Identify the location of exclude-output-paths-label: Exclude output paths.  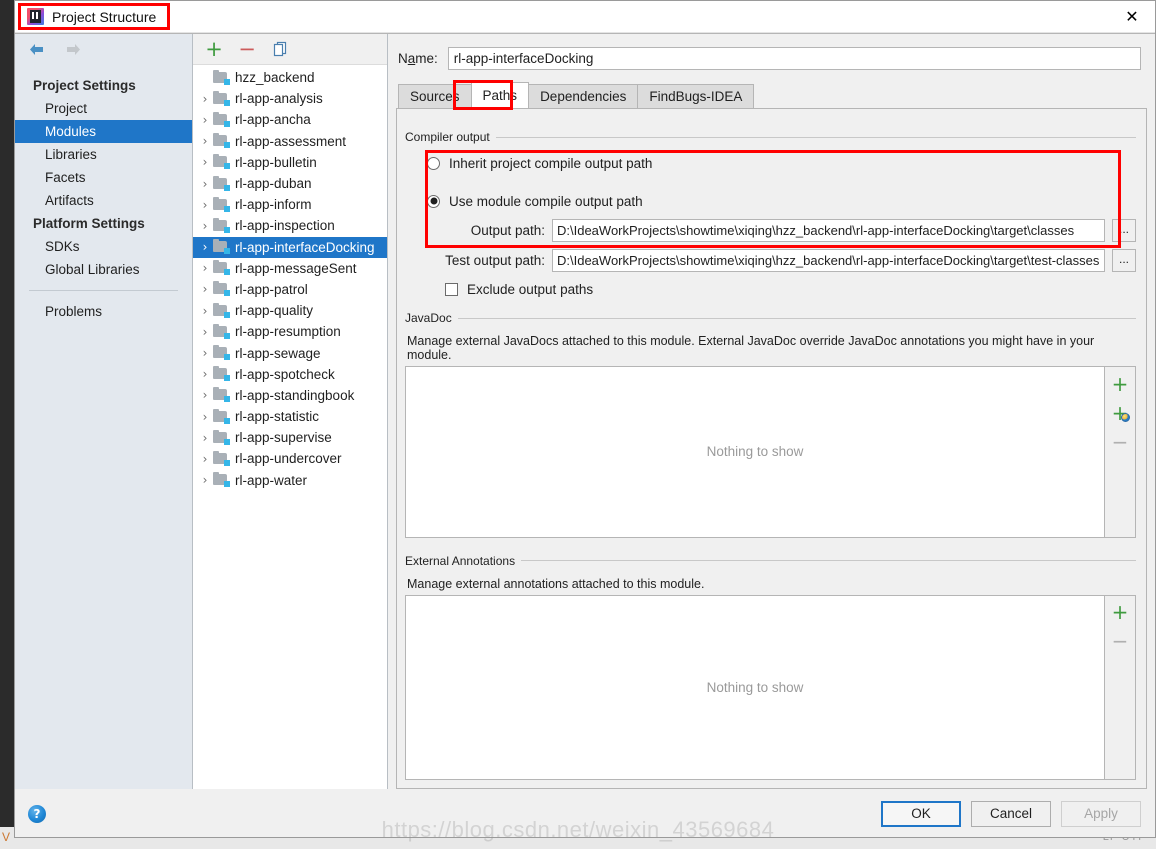
(530, 289).